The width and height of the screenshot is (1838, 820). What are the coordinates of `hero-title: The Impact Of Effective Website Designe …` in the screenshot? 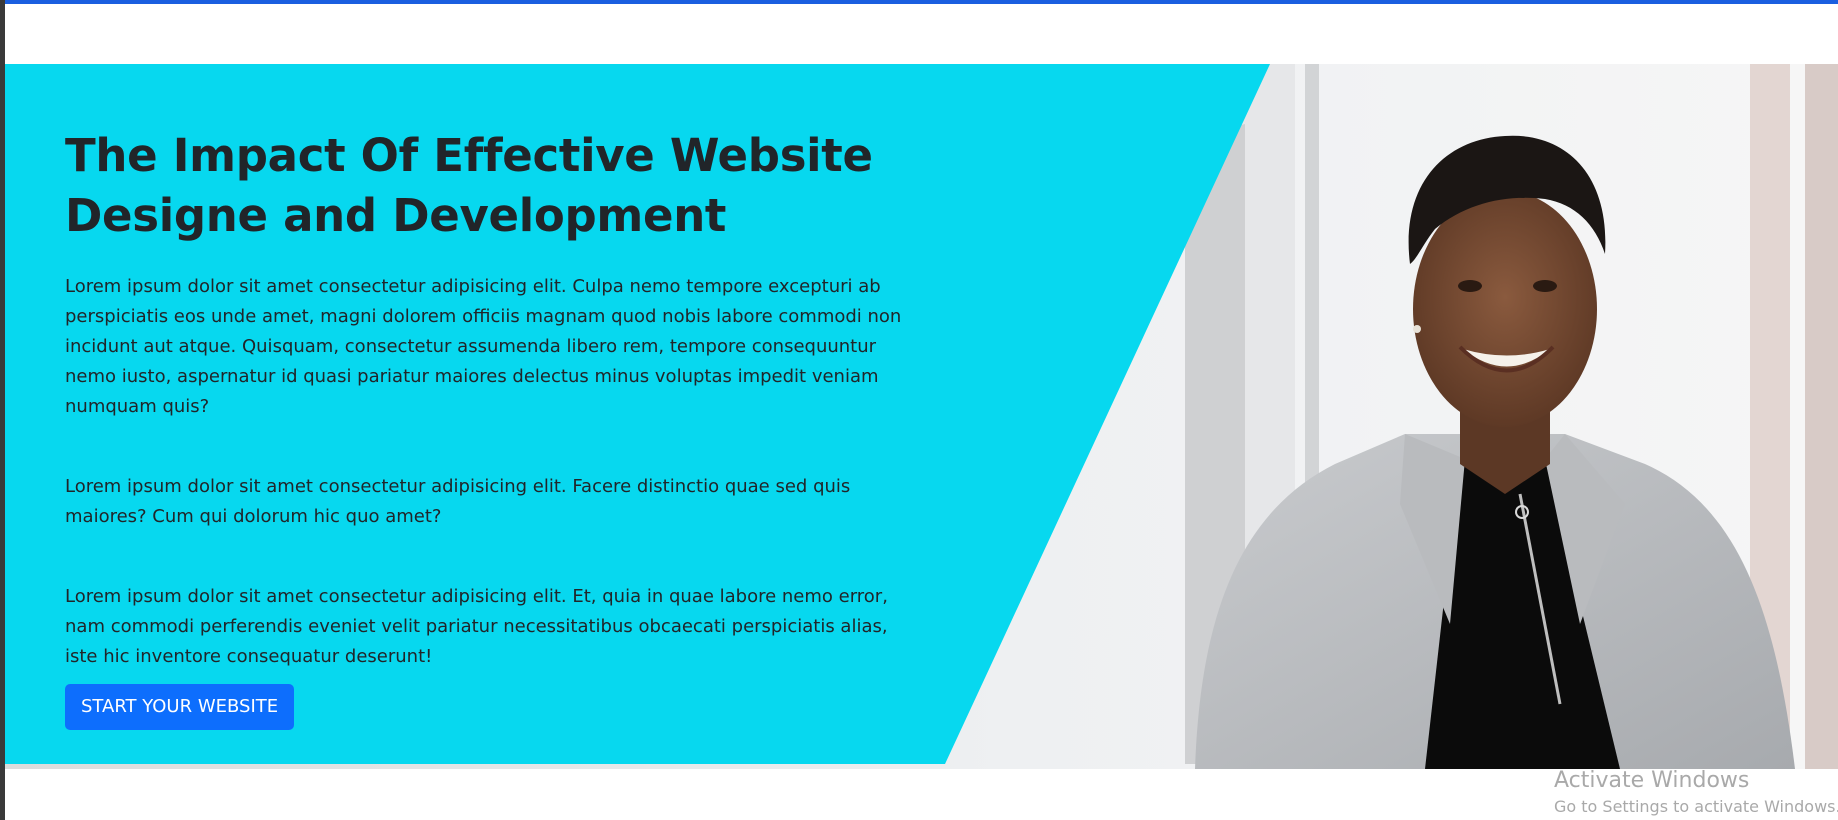 It's located at (469, 185).